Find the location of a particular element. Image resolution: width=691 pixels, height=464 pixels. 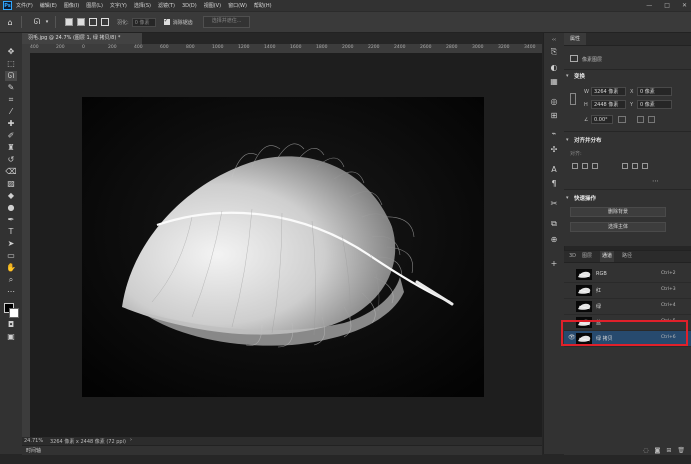

libraries-panel-icon: ⊞ is located at coordinates (554, 116).